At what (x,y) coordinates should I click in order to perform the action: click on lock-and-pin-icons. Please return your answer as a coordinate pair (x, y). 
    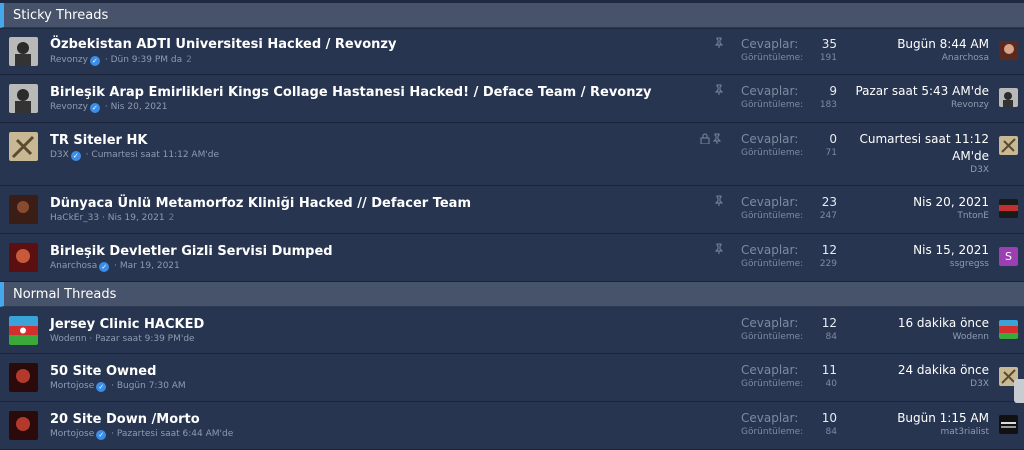
    Looking at the image, I should click on (712, 140).